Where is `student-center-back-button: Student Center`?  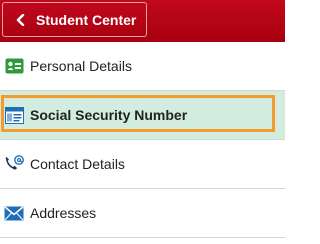 student-center-back-button: Student Center is located at coordinates (74, 19).